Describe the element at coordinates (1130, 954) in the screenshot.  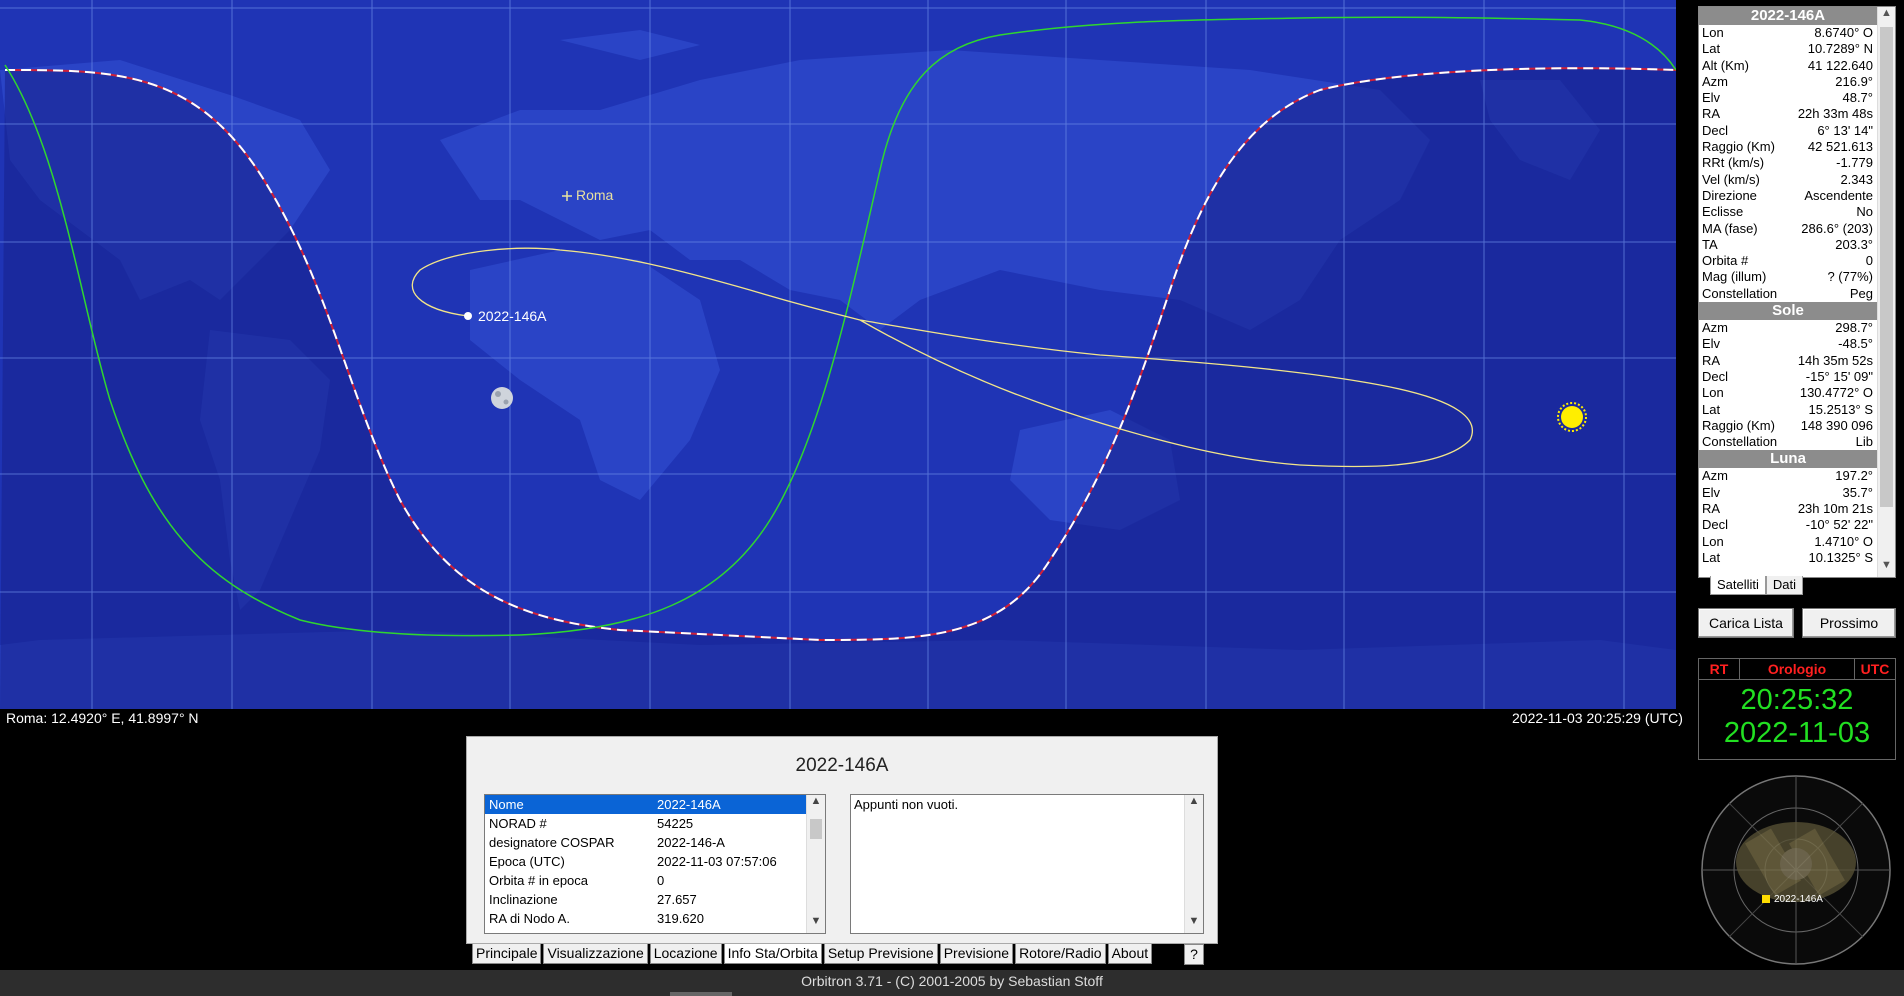
I see `tab-about: About` at that location.